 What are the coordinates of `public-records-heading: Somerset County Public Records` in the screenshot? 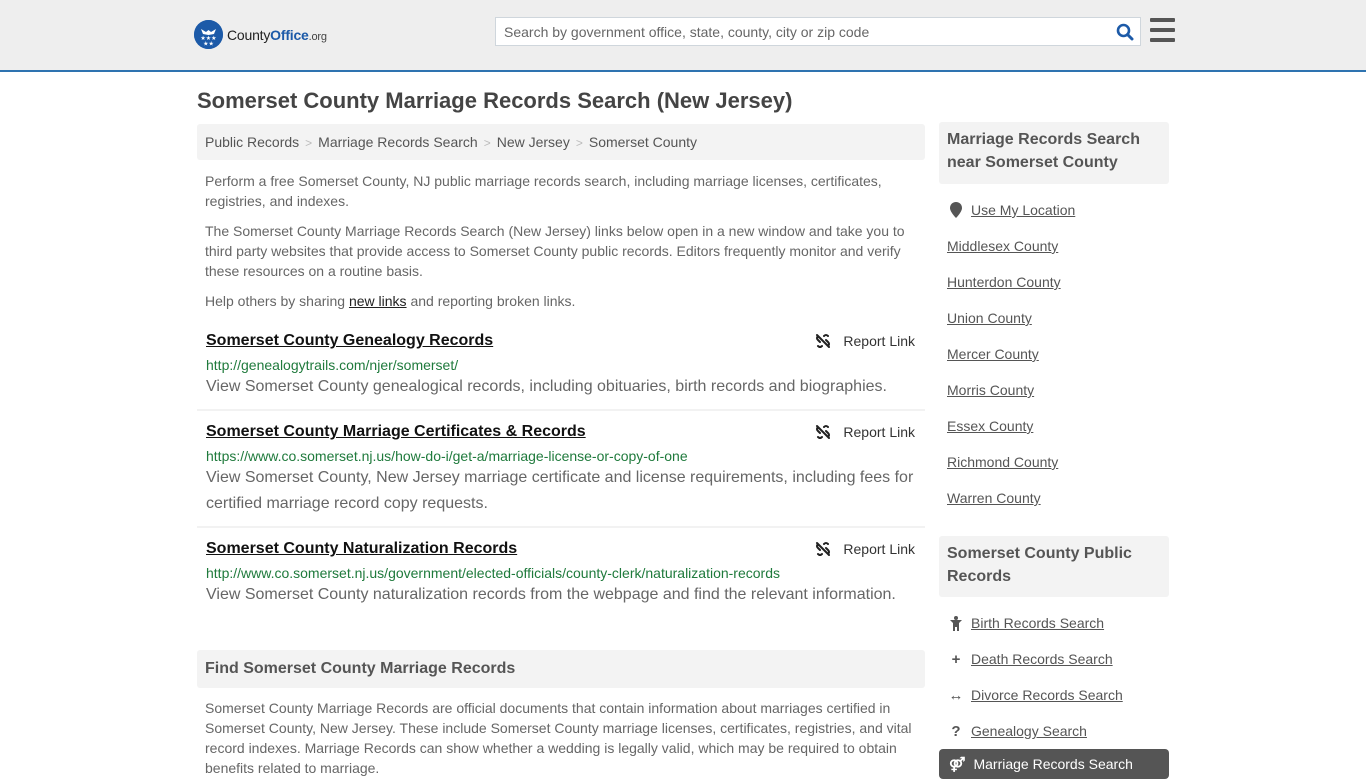 It's located at (1054, 566).